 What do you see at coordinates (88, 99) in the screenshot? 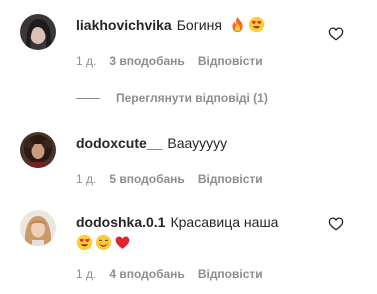
I see `divider-line` at bounding box center [88, 99].